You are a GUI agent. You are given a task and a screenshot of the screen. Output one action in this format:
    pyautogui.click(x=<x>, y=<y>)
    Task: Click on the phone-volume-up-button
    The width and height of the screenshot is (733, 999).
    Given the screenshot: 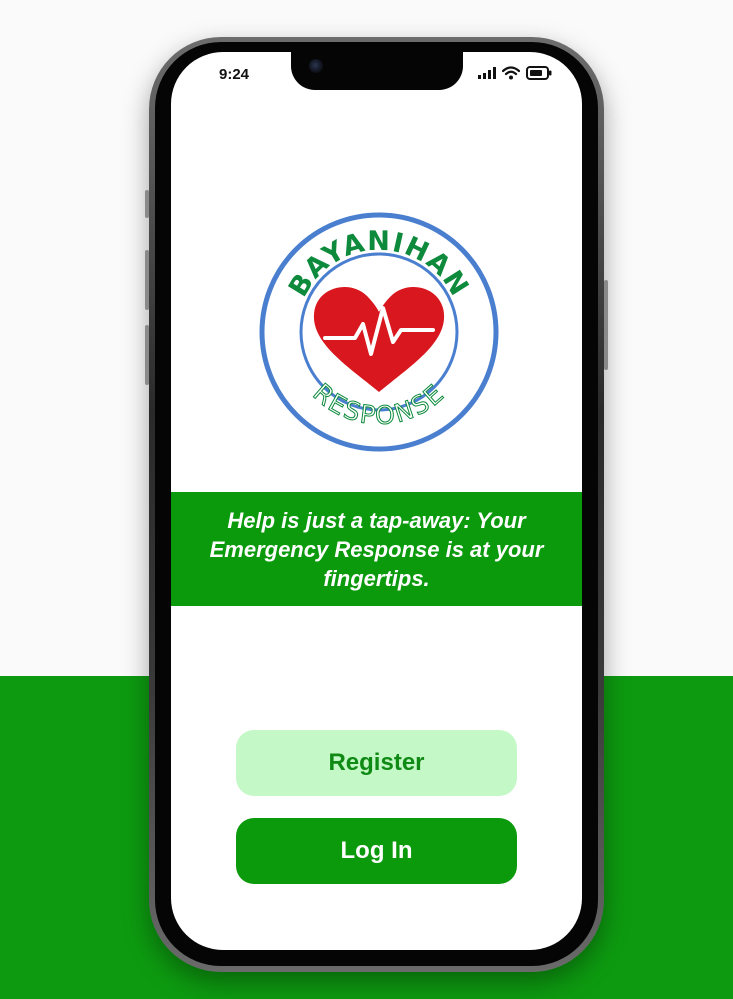 What is the action you would take?
    pyautogui.click(x=147, y=280)
    